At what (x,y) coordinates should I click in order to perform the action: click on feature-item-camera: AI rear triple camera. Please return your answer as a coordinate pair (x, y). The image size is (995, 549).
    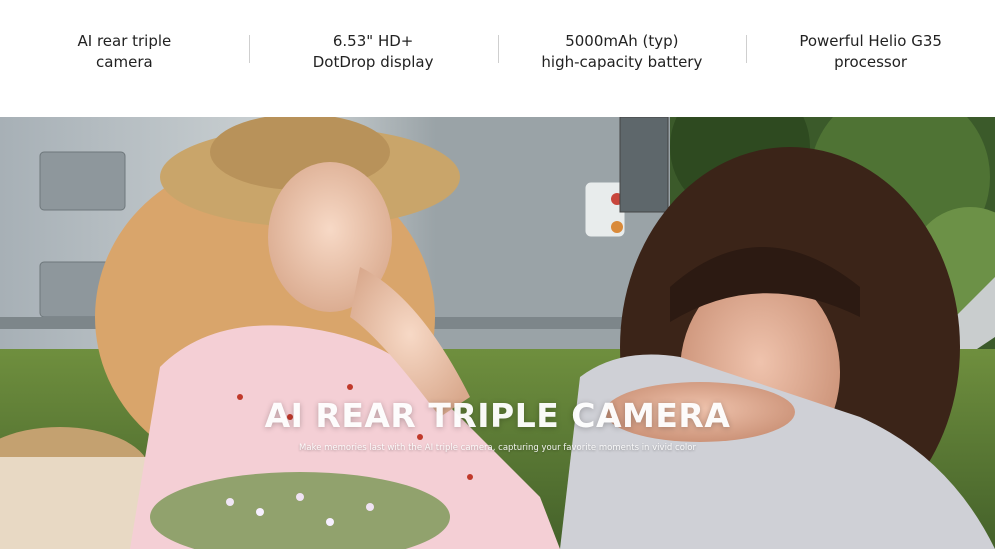
    Looking at the image, I should click on (124, 58).